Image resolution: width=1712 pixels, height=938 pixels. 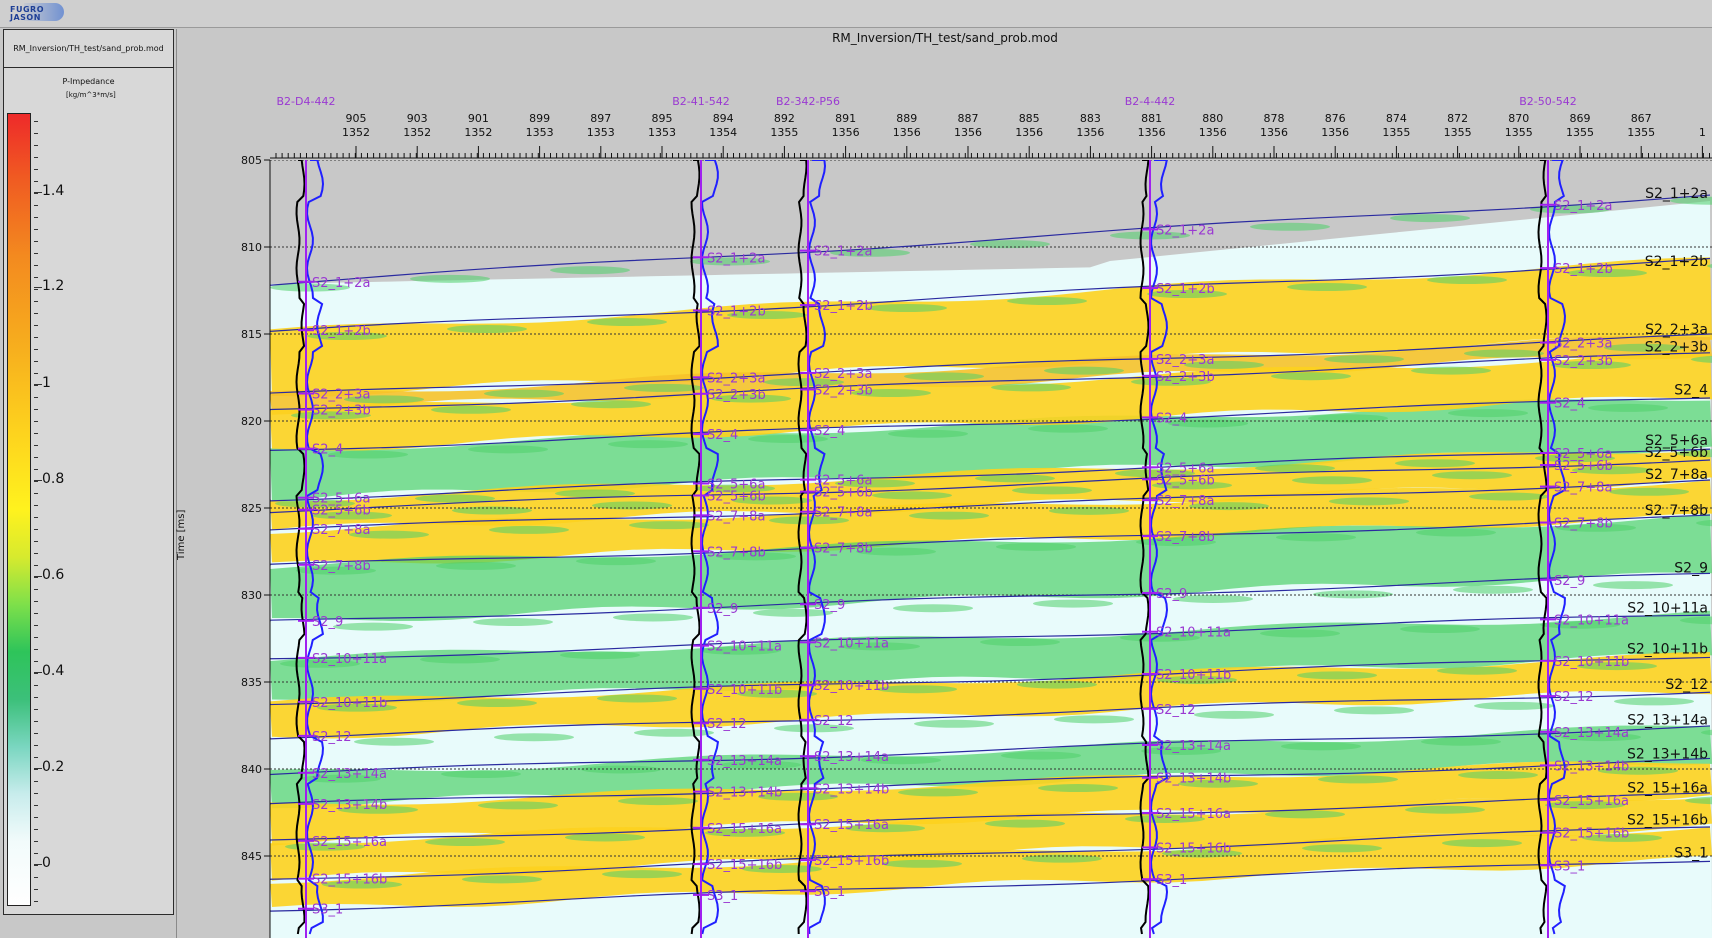 What do you see at coordinates (662, 118) in the screenshot?
I see `top-scale-label-row1: 895` at bounding box center [662, 118].